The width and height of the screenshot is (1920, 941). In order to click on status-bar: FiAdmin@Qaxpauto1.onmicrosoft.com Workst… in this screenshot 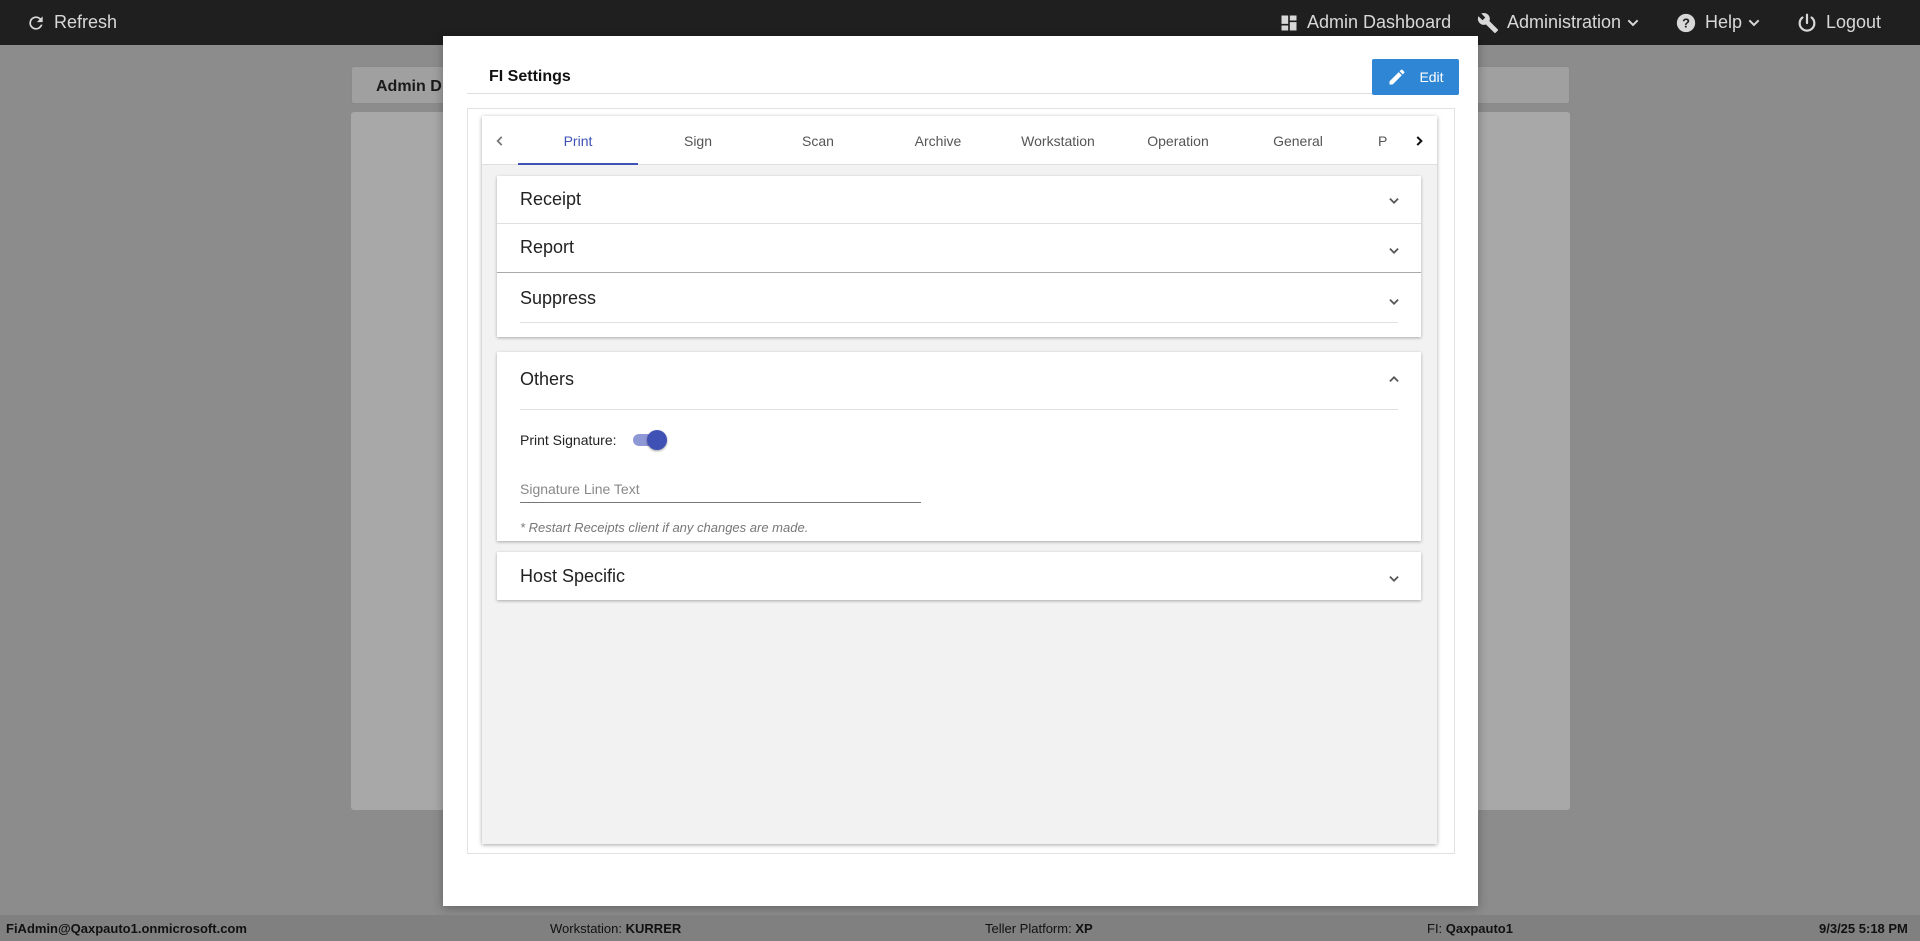, I will do `click(960, 928)`.